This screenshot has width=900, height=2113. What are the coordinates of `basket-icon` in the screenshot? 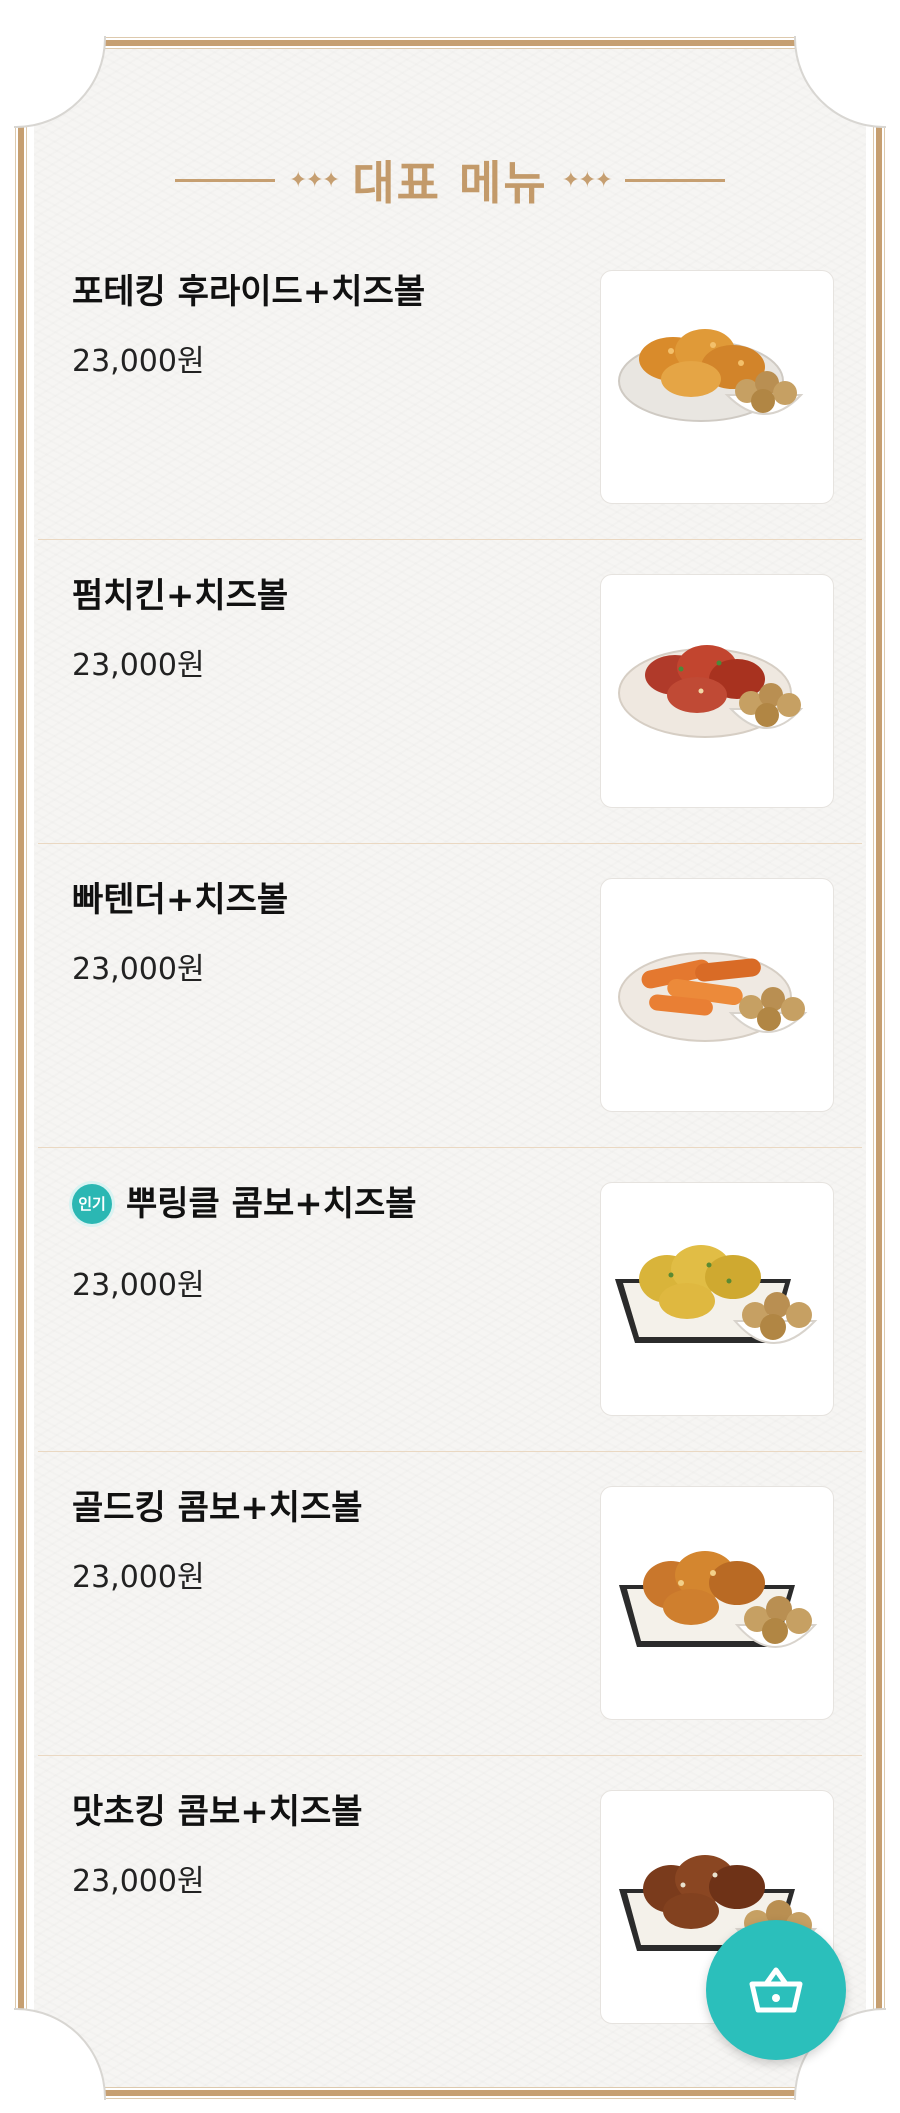 It's located at (776, 1990).